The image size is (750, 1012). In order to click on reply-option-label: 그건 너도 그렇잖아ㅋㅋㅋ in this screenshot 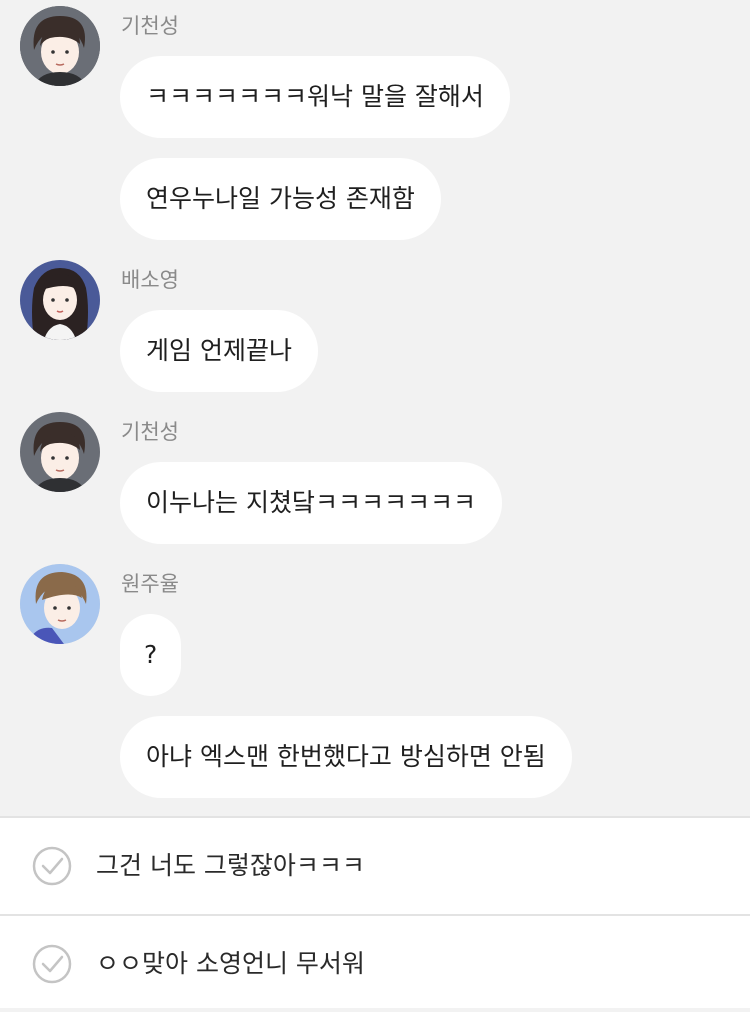, I will do `click(230, 865)`.